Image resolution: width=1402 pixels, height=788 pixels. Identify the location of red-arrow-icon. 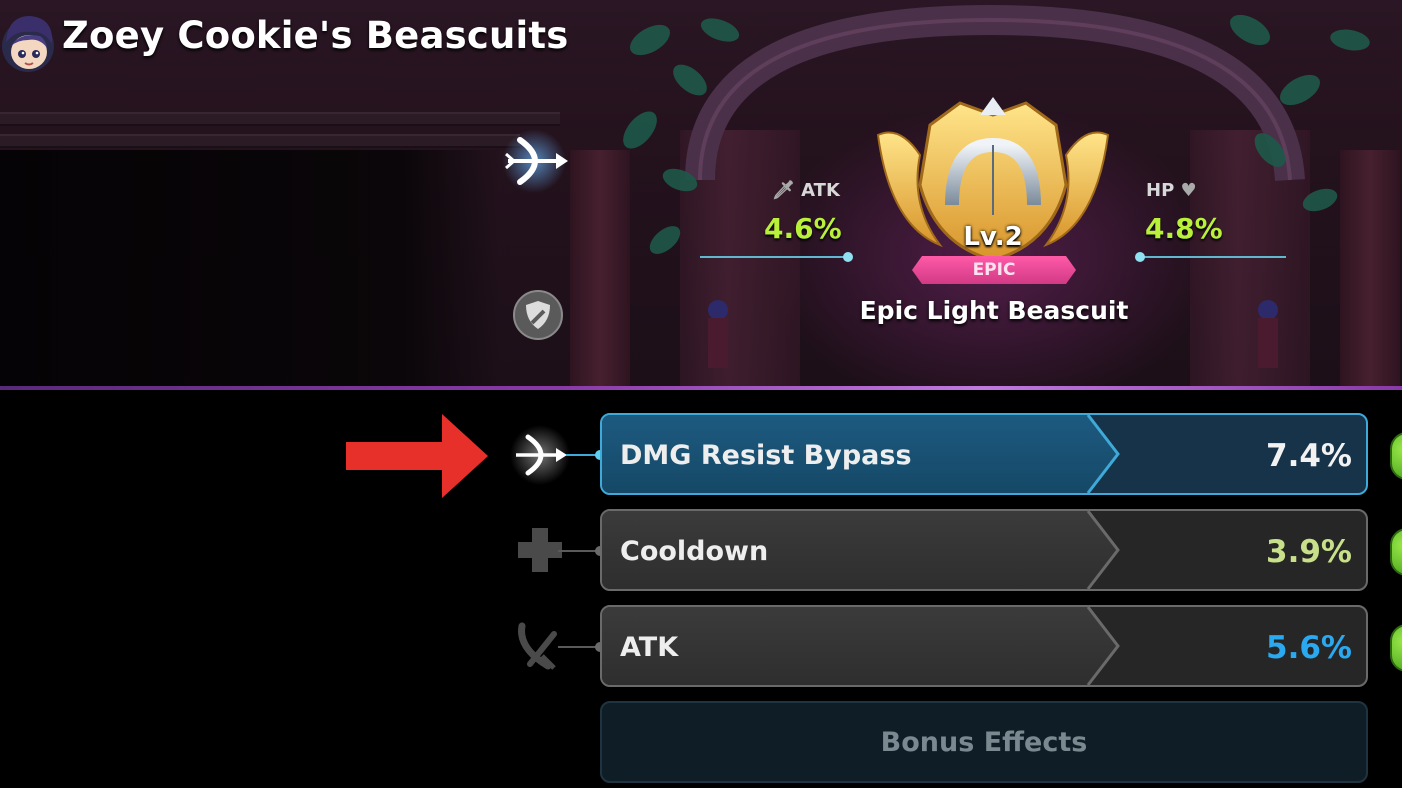
(417, 456).